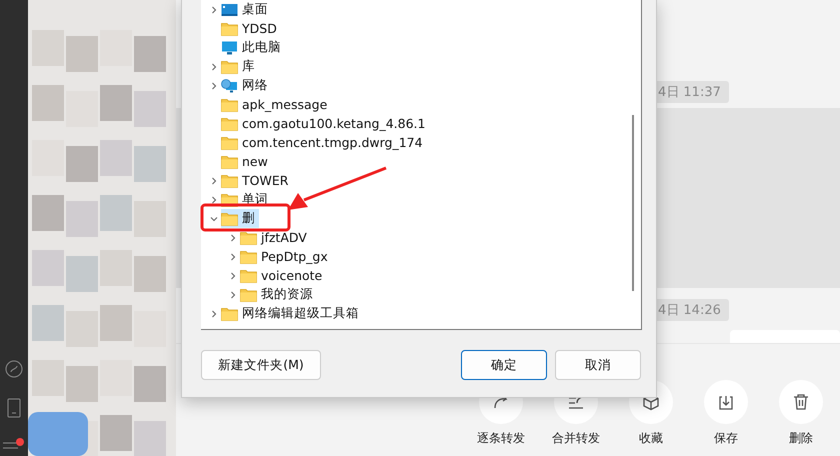 This screenshot has height=456, width=840. I want to click on tree-item: 桌面, so click(246, 9).